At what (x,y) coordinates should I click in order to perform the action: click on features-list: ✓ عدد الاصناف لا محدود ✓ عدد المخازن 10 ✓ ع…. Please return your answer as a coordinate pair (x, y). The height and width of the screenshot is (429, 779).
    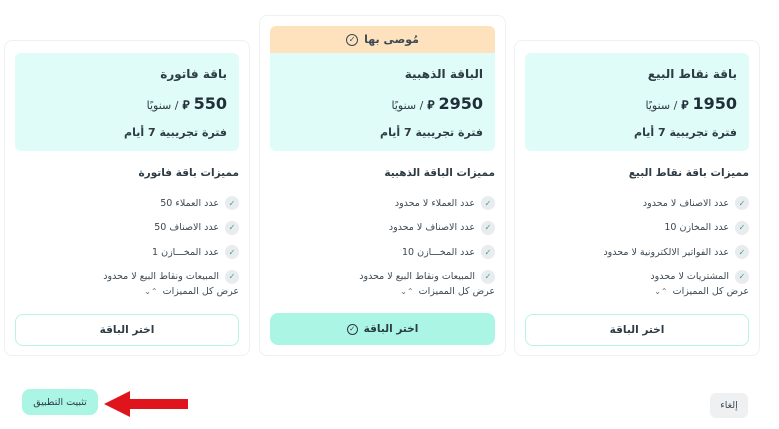
    Looking at the image, I should click on (637, 240).